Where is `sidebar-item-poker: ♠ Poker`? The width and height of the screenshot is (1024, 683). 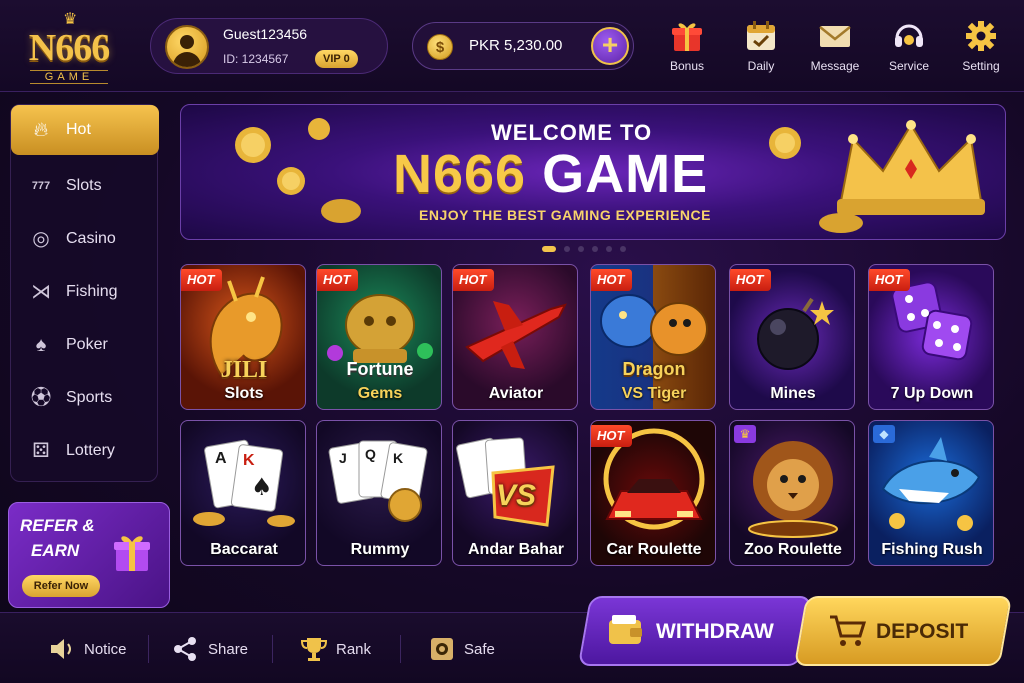
sidebar-item-poker: ♠ Poker is located at coordinates (85, 345).